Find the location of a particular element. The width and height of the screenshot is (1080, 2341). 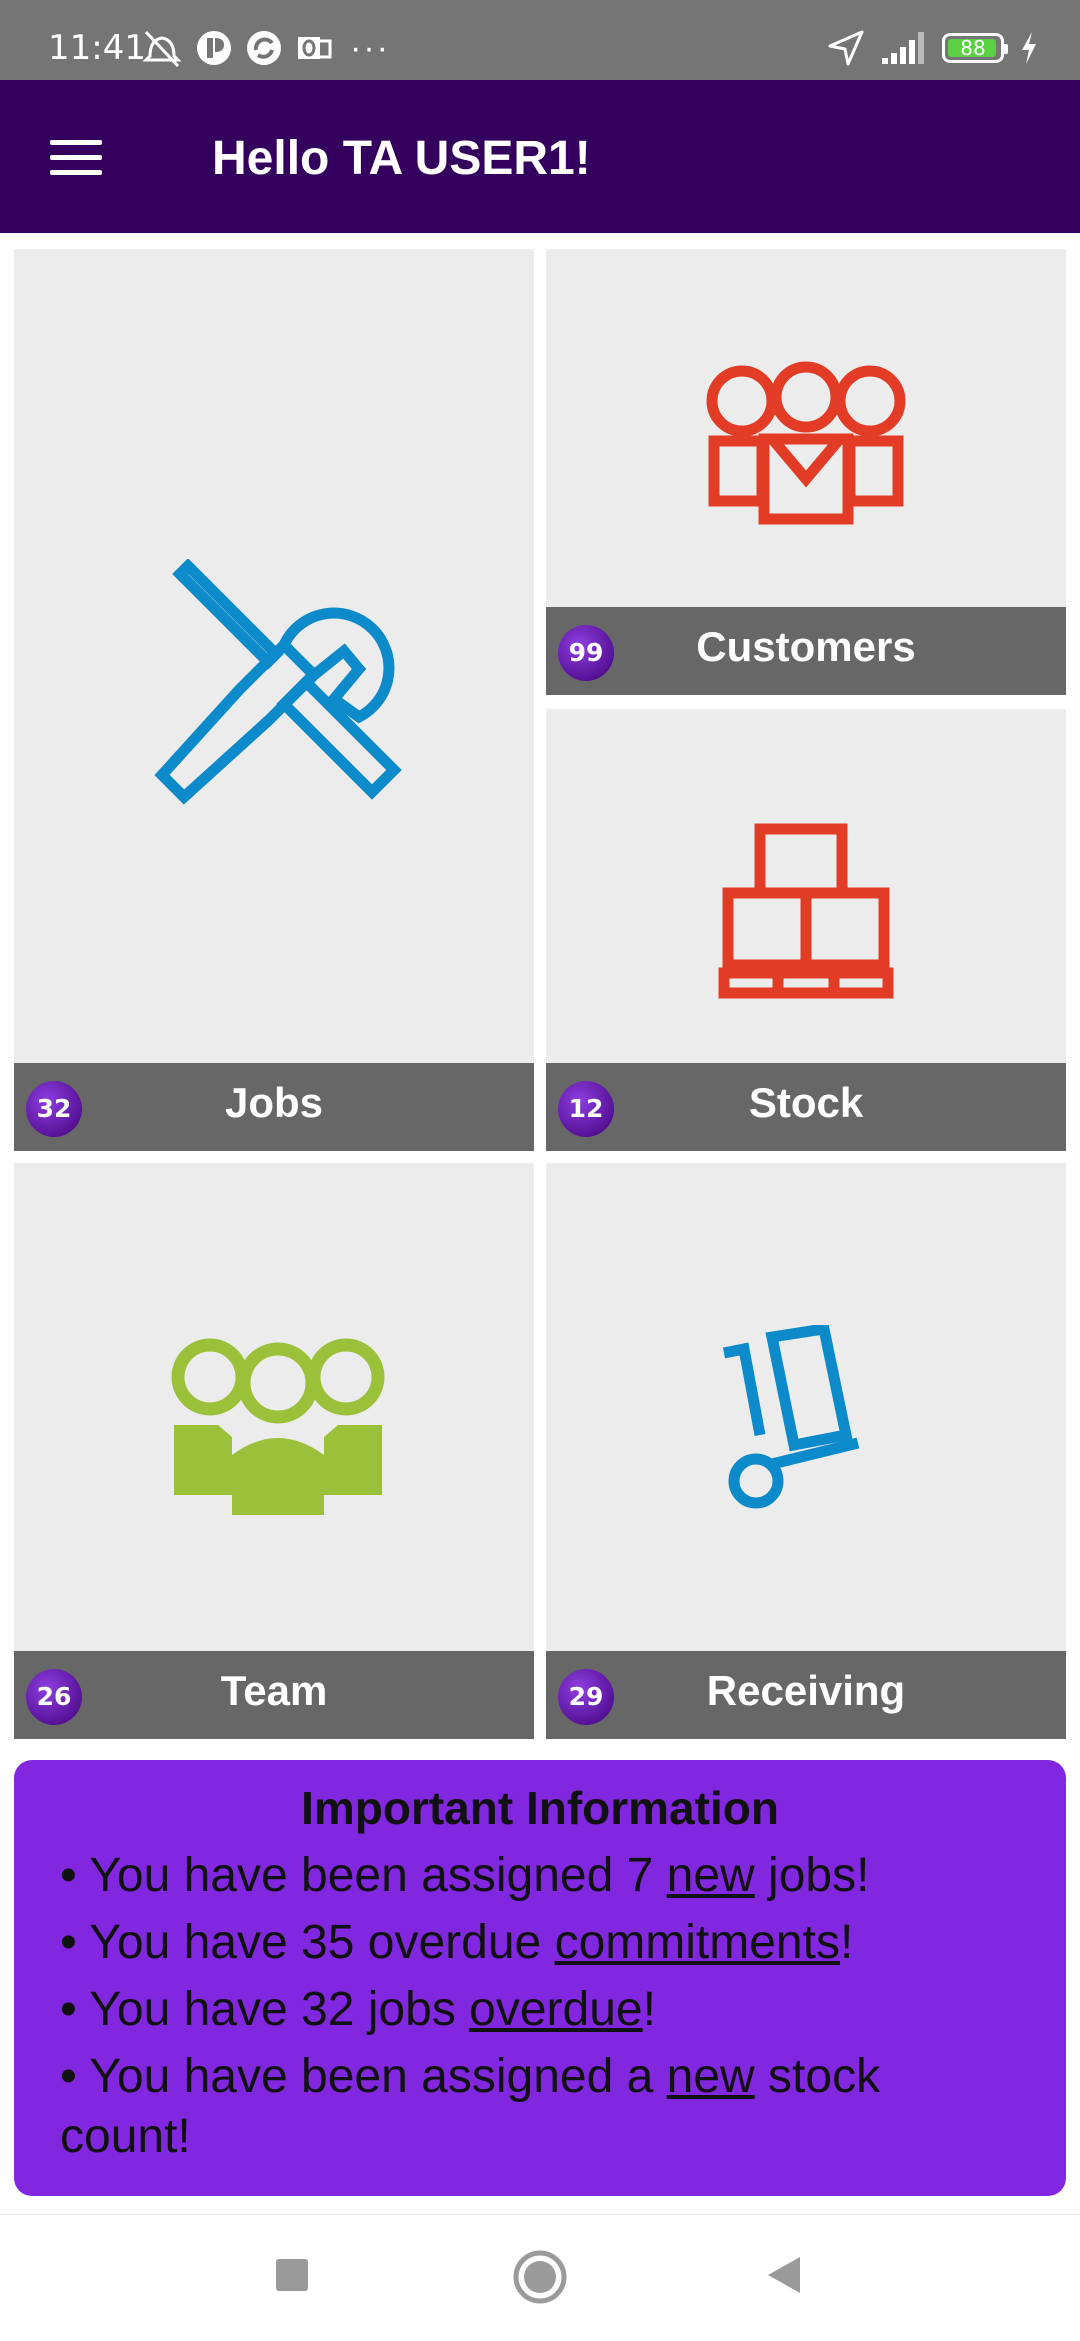

tile-footer: 12 Stock is located at coordinates (806, 1107).